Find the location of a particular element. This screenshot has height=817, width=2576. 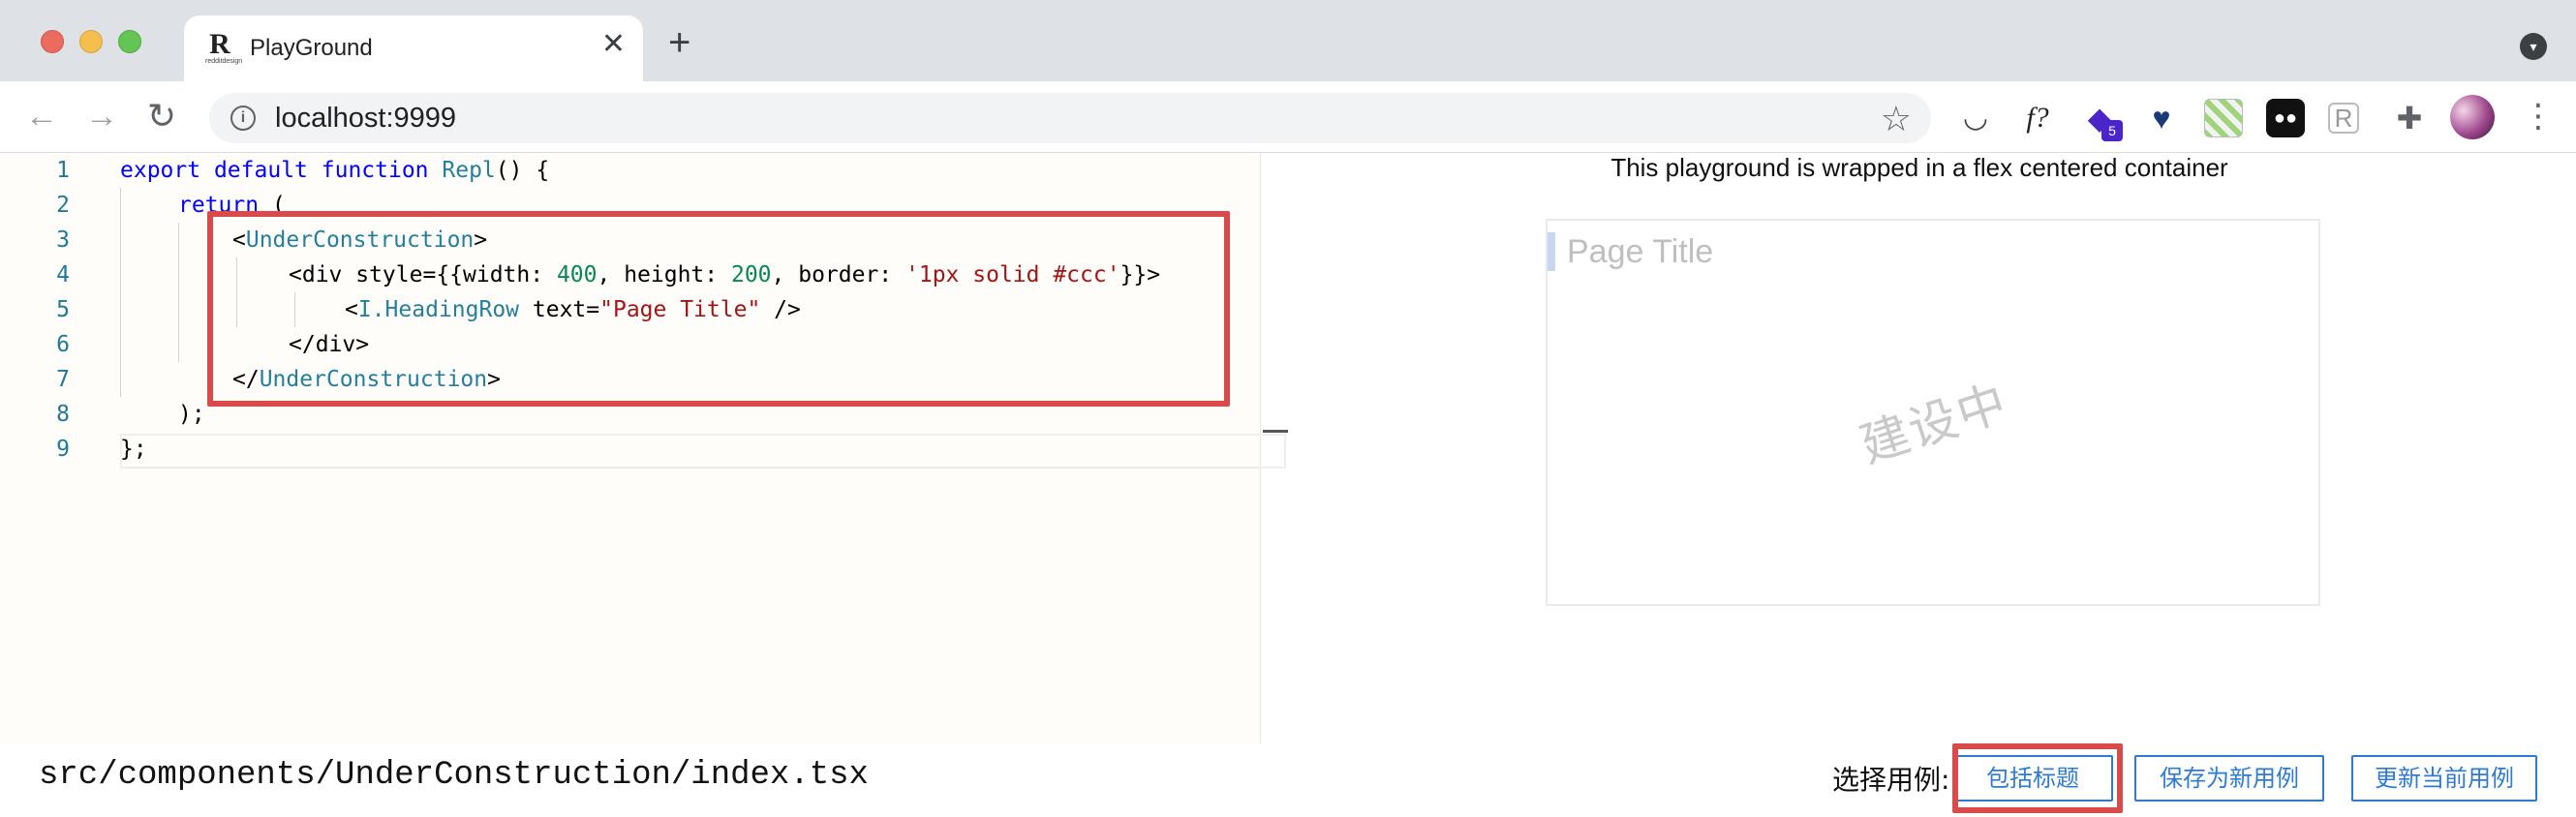

tab-search-button: ▾ is located at coordinates (2533, 46).